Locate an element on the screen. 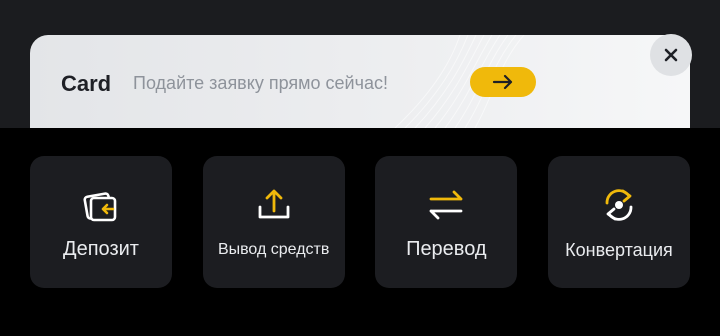  withdraw-button: Вывод средств is located at coordinates (273, 222).